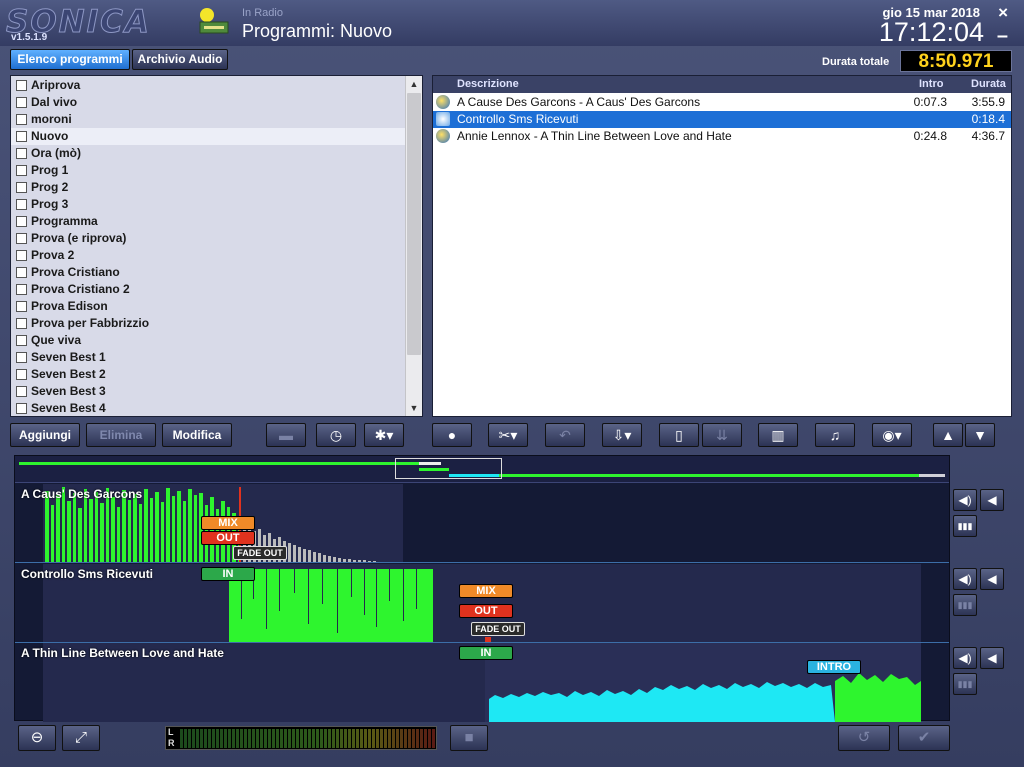  I want to click on list-item: Prova 2, so click(208, 255).